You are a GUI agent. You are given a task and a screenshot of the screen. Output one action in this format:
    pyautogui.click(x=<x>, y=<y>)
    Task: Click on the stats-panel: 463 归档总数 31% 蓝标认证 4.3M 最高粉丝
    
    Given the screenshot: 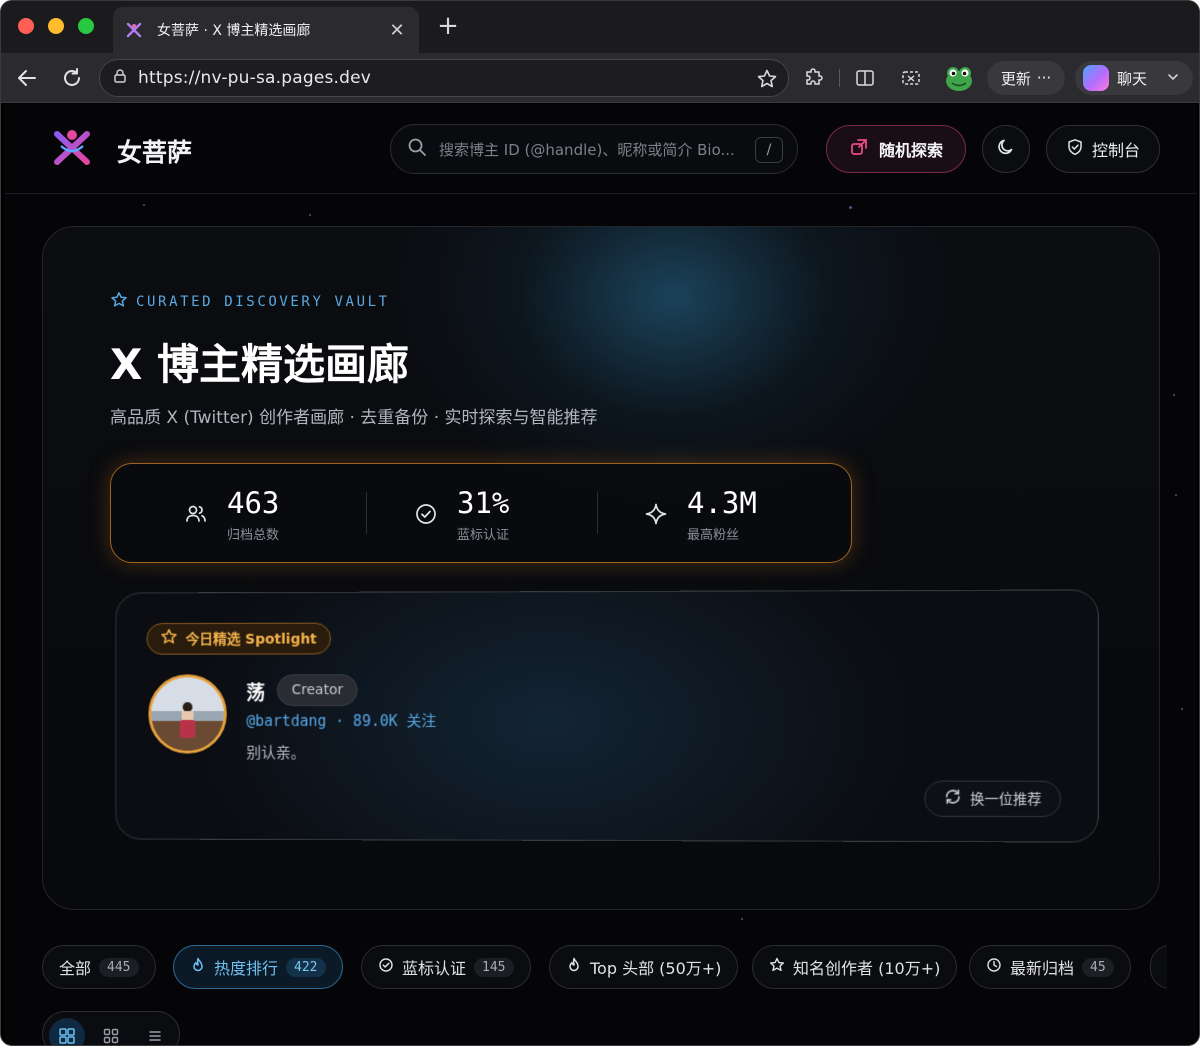 What is the action you would take?
    pyautogui.click(x=481, y=513)
    